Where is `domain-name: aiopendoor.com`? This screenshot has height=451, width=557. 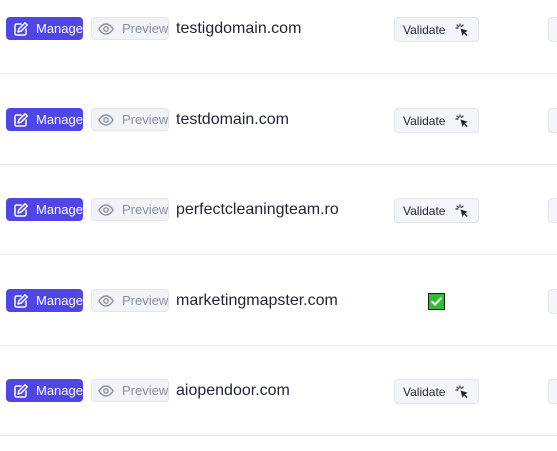 domain-name: aiopendoor.com is located at coordinates (233, 390).